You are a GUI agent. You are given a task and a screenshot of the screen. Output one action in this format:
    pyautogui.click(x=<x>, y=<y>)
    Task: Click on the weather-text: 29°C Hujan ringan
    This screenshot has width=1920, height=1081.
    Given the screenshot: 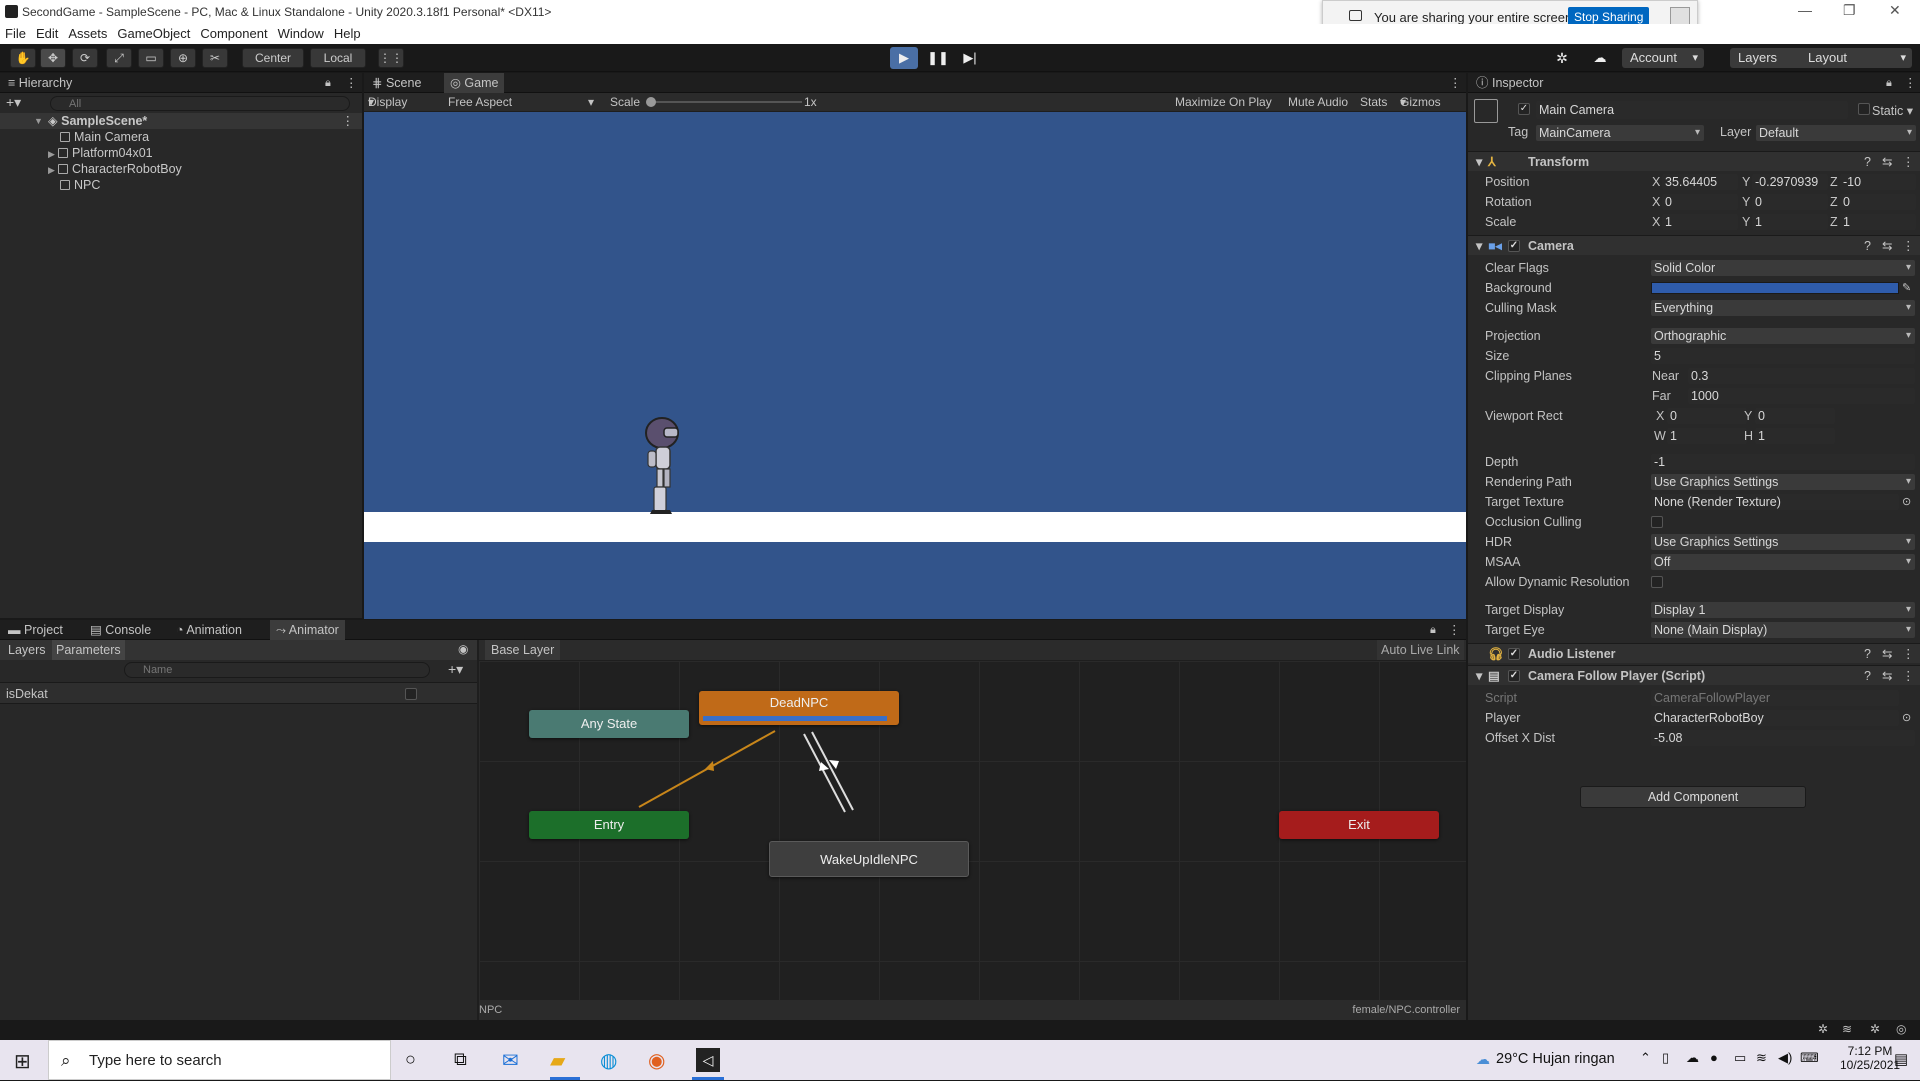 What is the action you would take?
    pyautogui.click(x=1555, y=1059)
    